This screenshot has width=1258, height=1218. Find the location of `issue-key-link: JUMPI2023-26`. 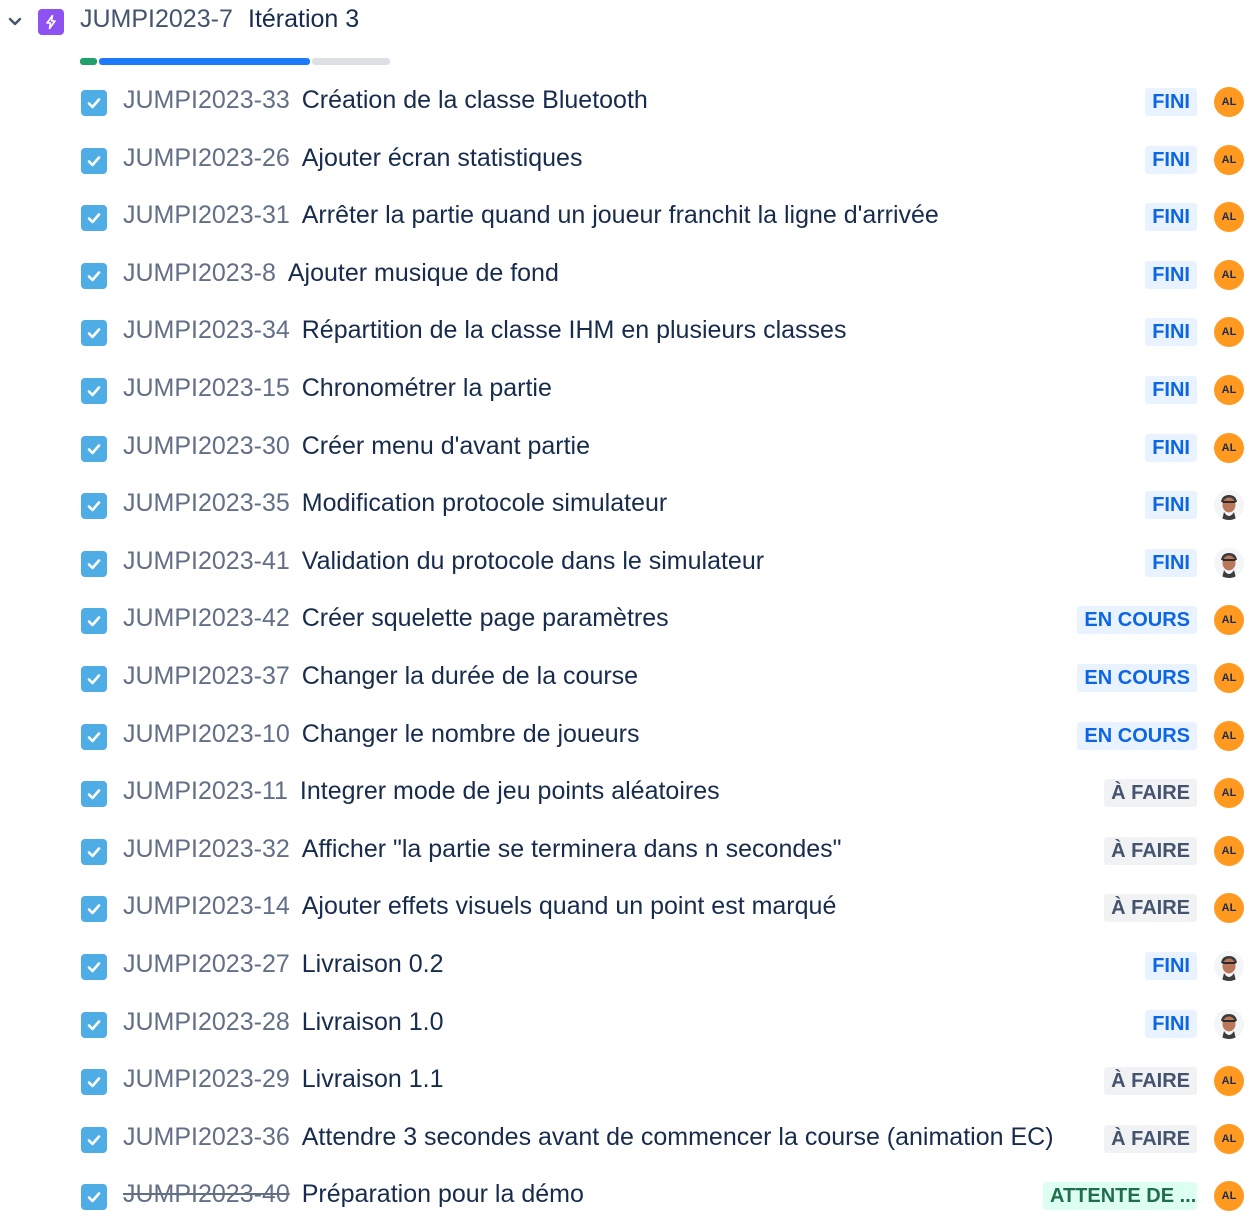

issue-key-link: JUMPI2023-26 is located at coordinates (206, 158).